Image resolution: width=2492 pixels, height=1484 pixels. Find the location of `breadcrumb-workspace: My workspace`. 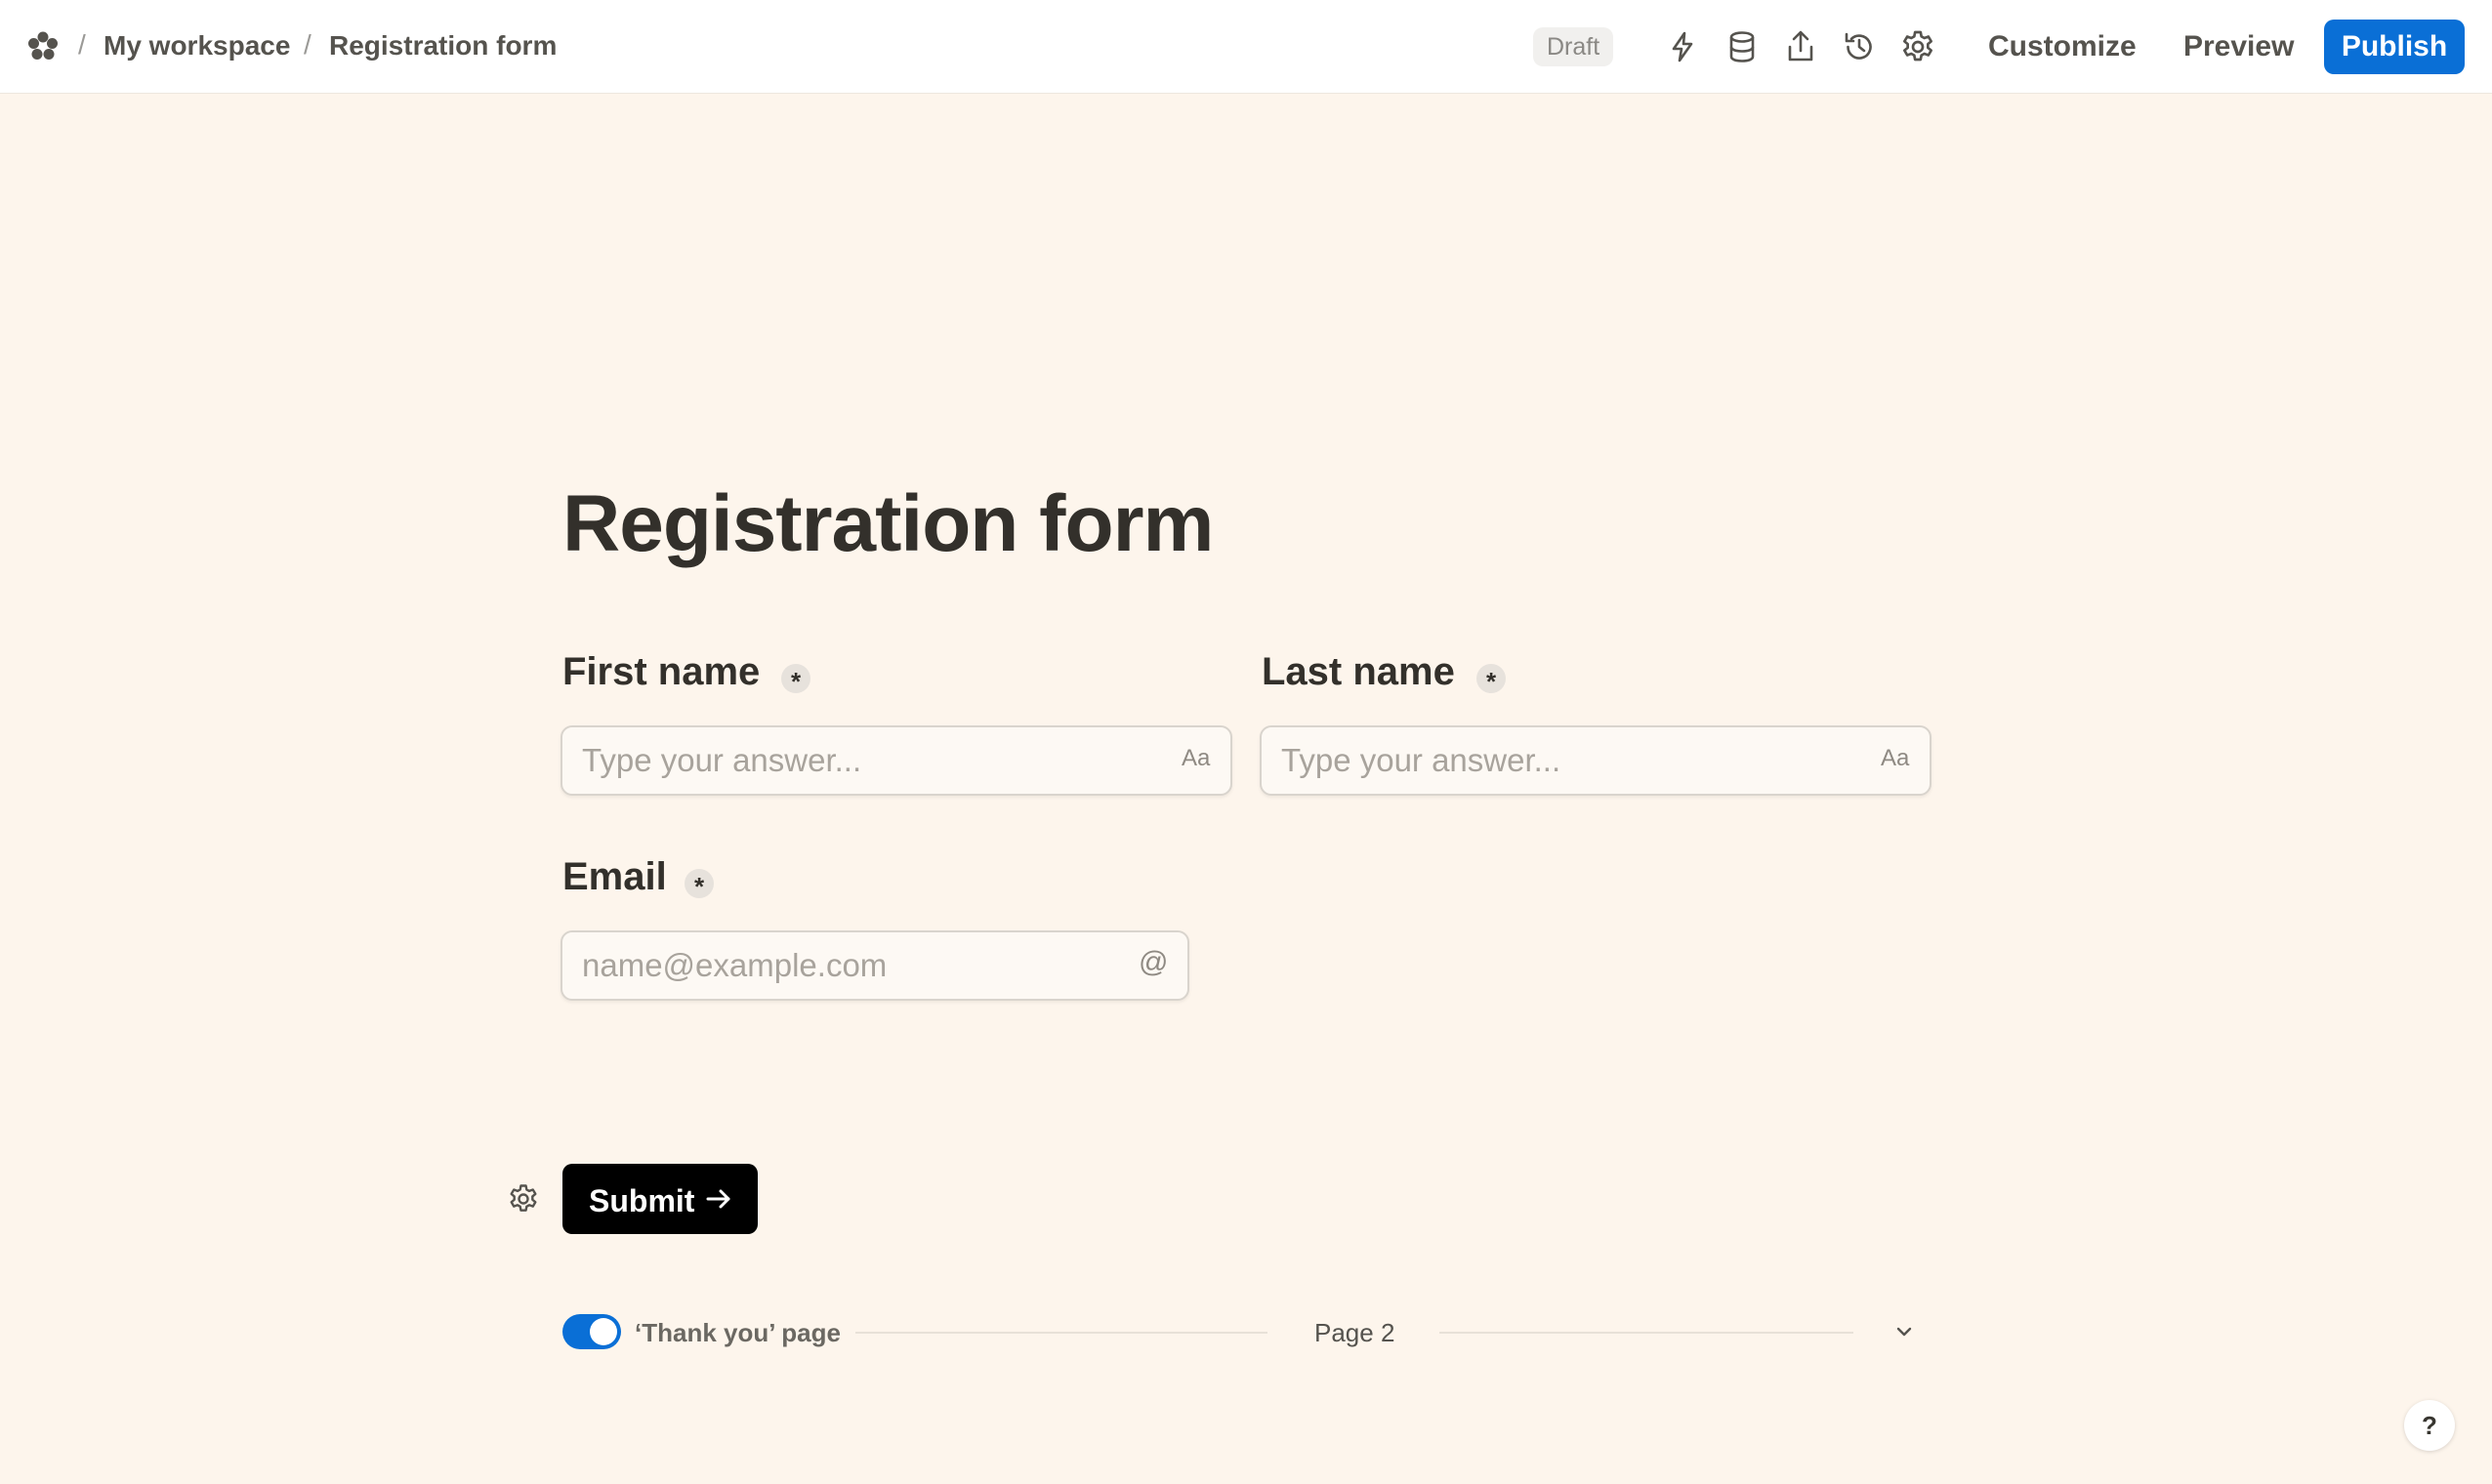

breadcrumb-workspace: My workspace is located at coordinates (197, 46).